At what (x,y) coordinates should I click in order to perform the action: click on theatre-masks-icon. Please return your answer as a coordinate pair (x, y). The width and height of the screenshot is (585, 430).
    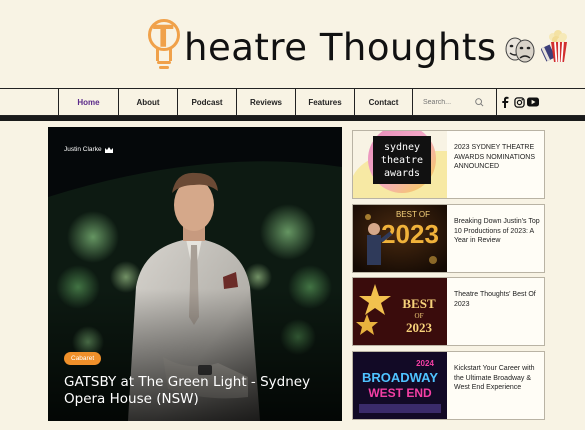
    Looking at the image, I should click on (520, 50).